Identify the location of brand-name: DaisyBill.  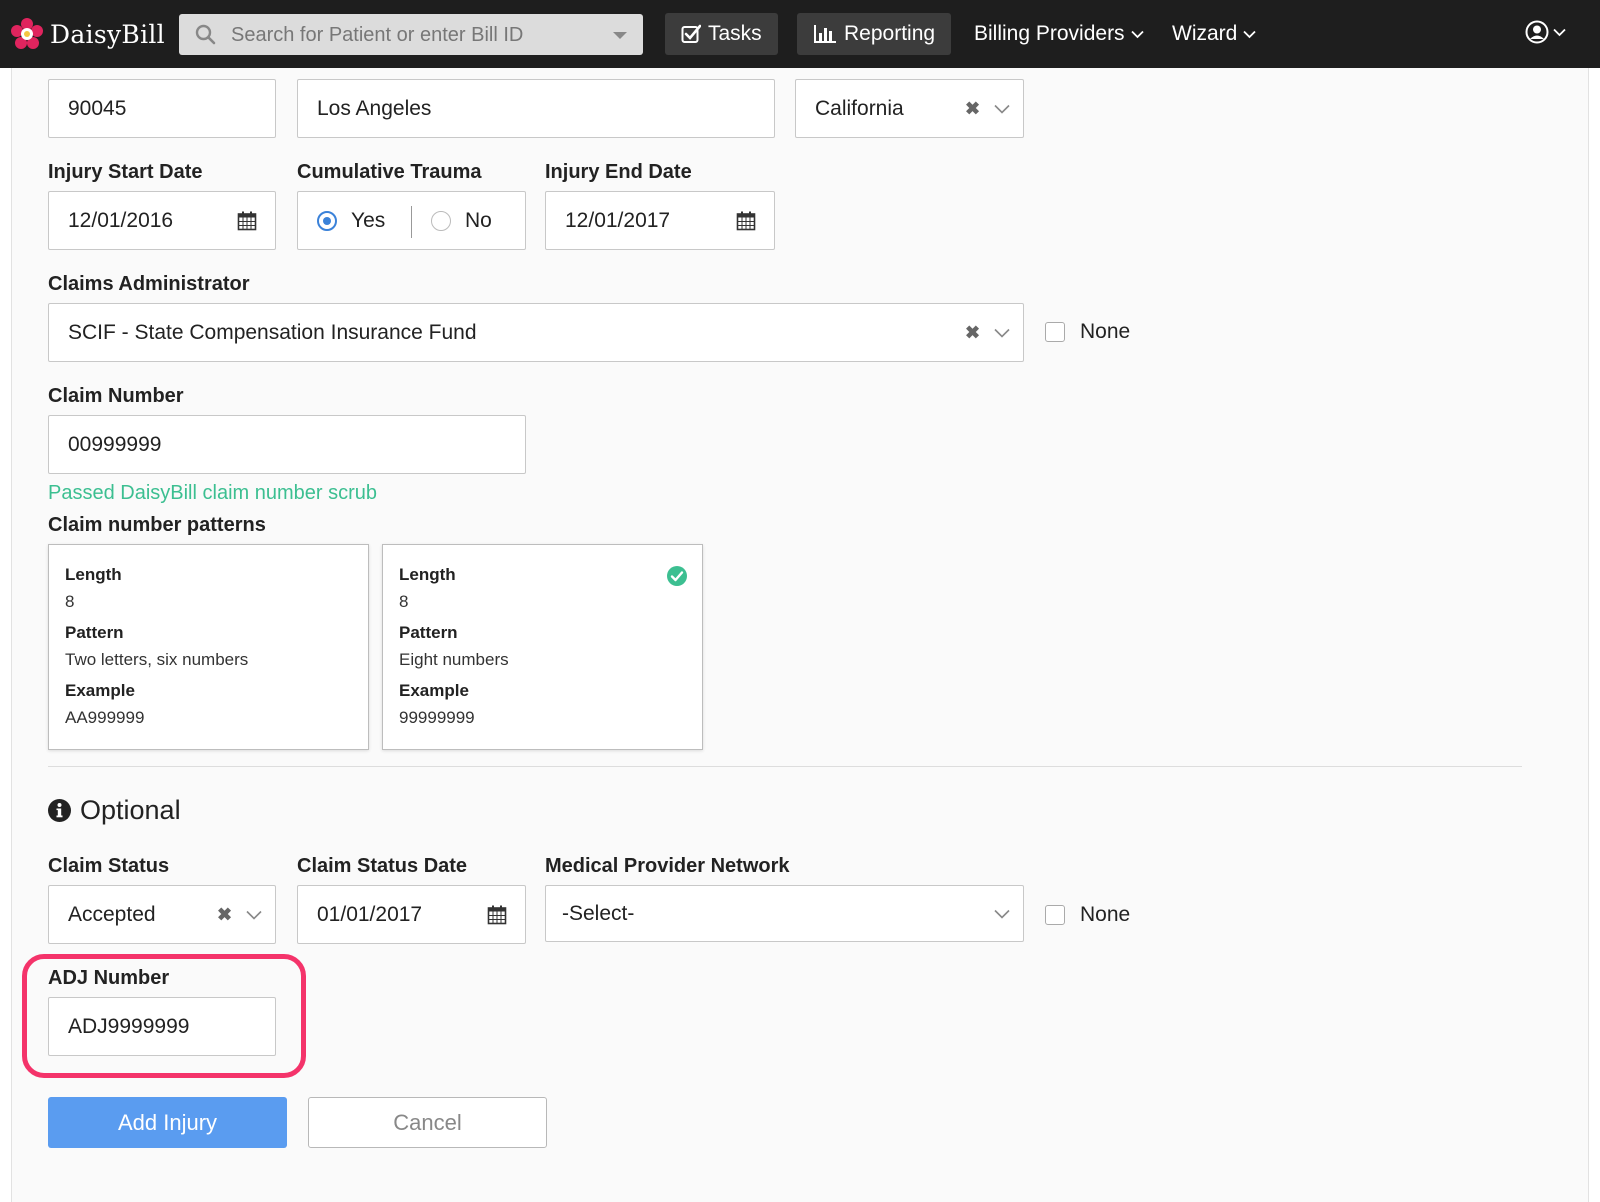
(107, 34).